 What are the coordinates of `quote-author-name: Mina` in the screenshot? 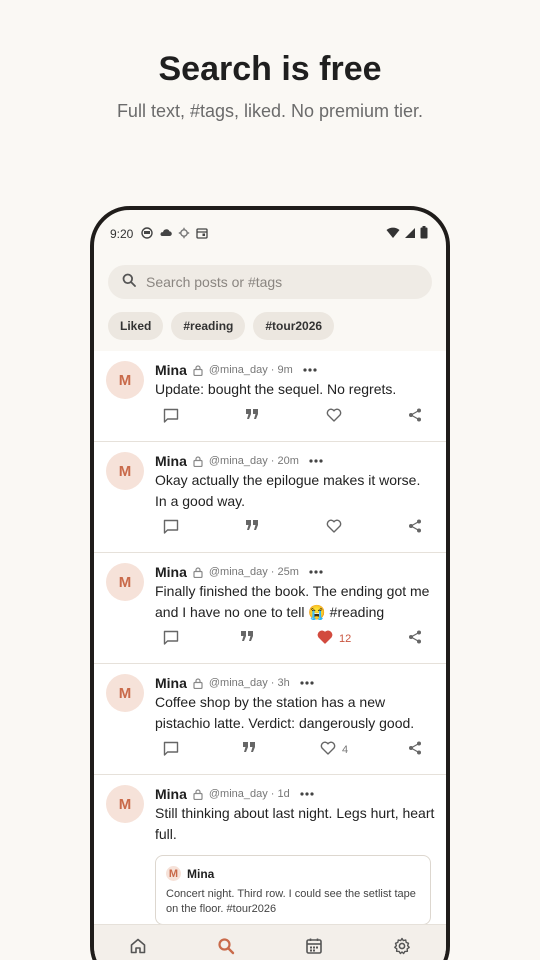 It's located at (201, 873).